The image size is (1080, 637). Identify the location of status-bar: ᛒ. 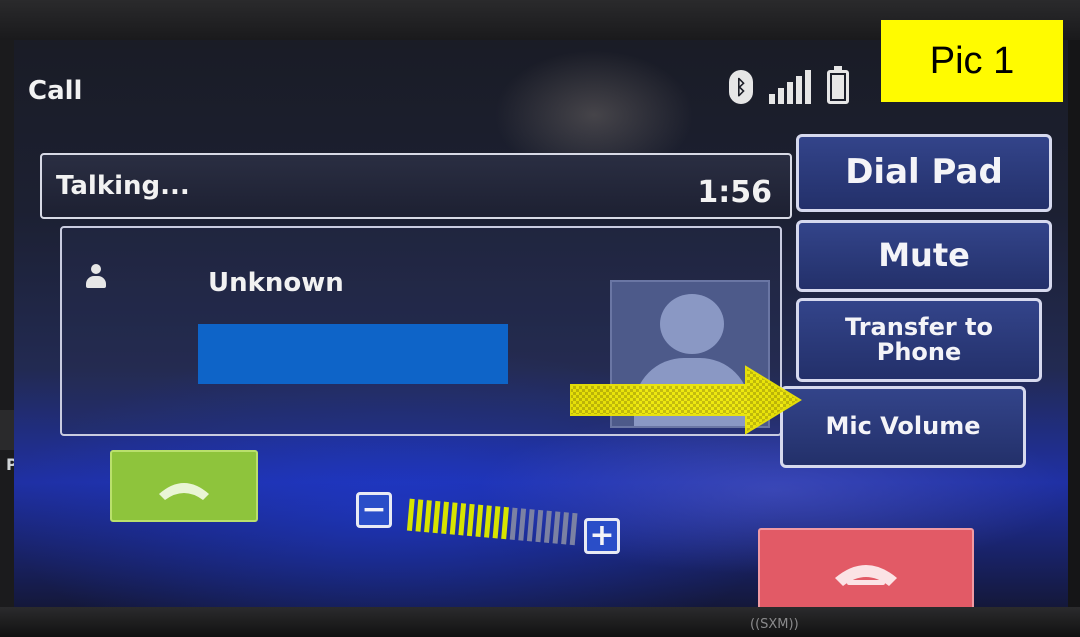
(789, 85).